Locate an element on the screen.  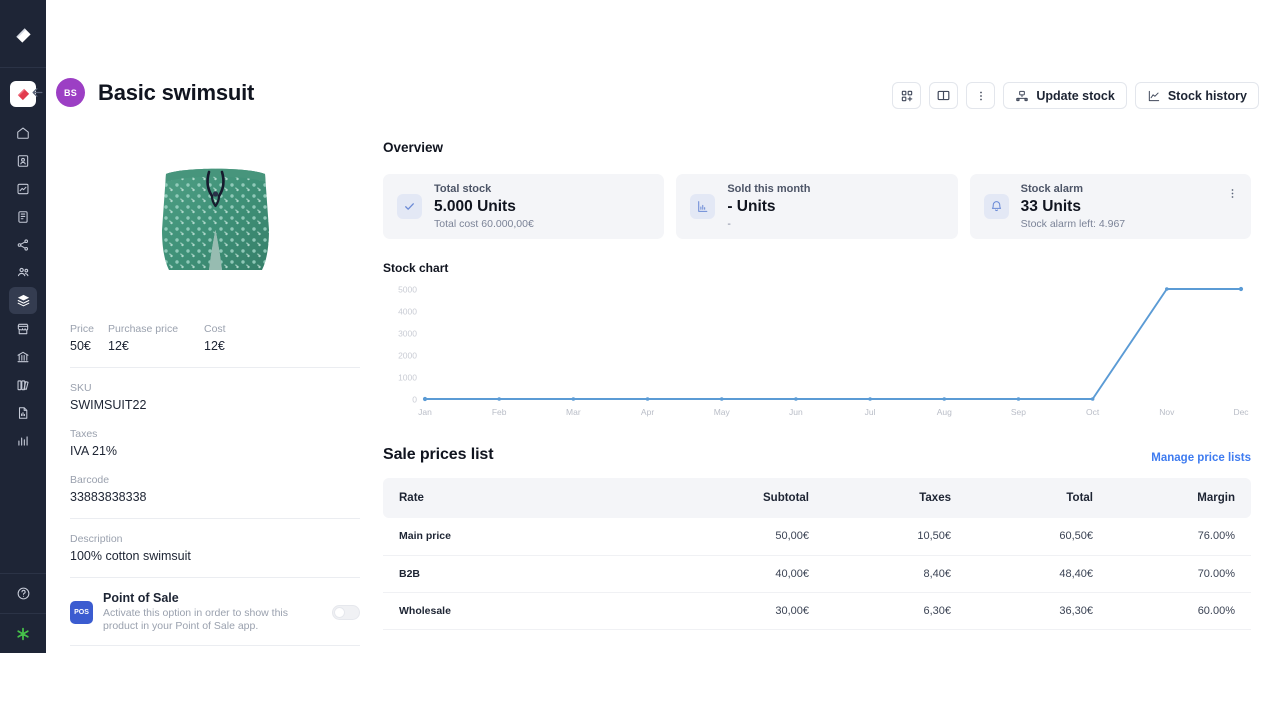
y-axis-tick: 5000 is located at coordinates (407, 290).